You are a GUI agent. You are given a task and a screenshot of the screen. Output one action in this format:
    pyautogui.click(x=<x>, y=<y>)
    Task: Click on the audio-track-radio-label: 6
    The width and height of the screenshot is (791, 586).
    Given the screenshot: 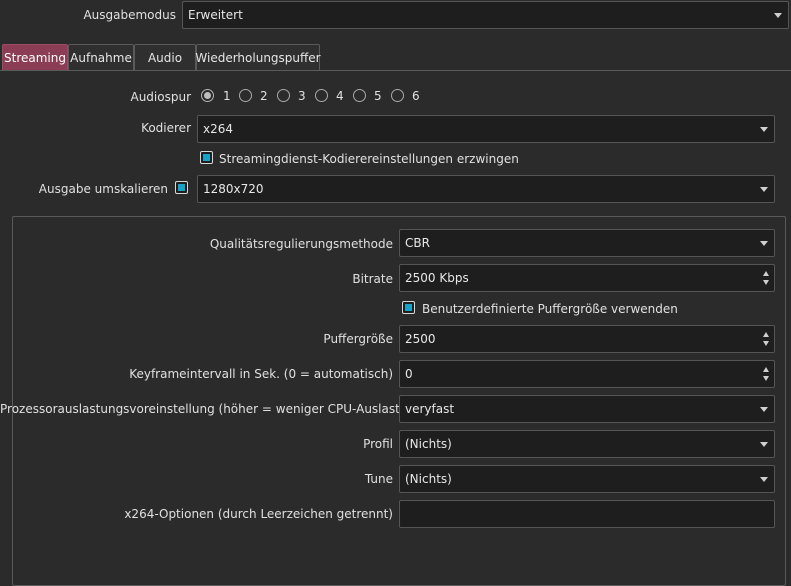 What is the action you would take?
    pyautogui.click(x=416, y=96)
    